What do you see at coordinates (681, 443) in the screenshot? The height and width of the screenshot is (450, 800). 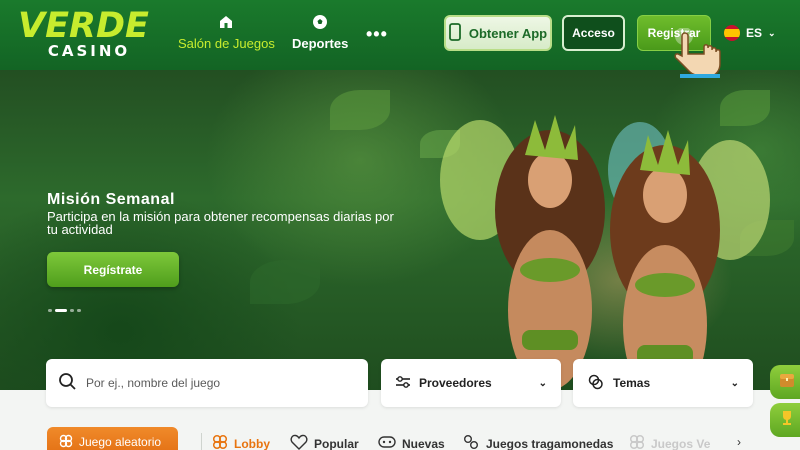 I see `category-label: Juegos Ve` at bounding box center [681, 443].